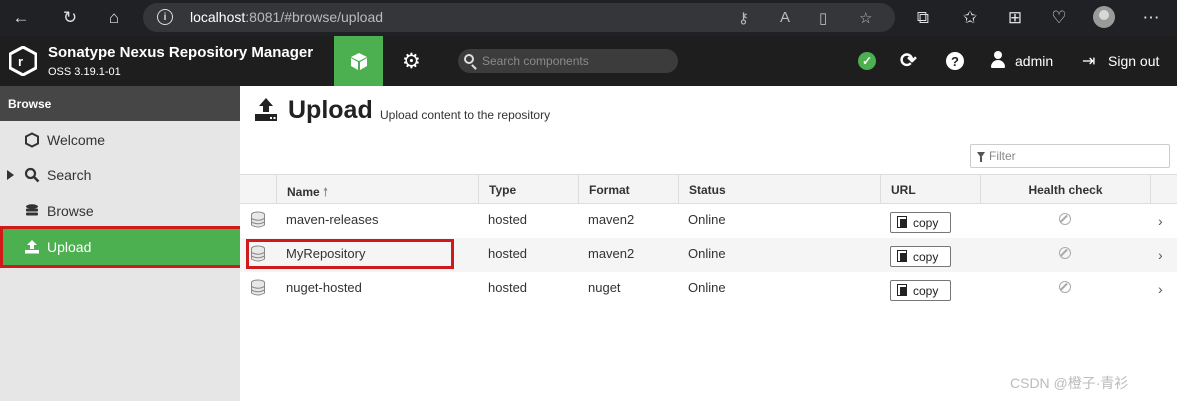  Describe the element at coordinates (32, 140) in the screenshot. I see `hexagon-icon` at that location.